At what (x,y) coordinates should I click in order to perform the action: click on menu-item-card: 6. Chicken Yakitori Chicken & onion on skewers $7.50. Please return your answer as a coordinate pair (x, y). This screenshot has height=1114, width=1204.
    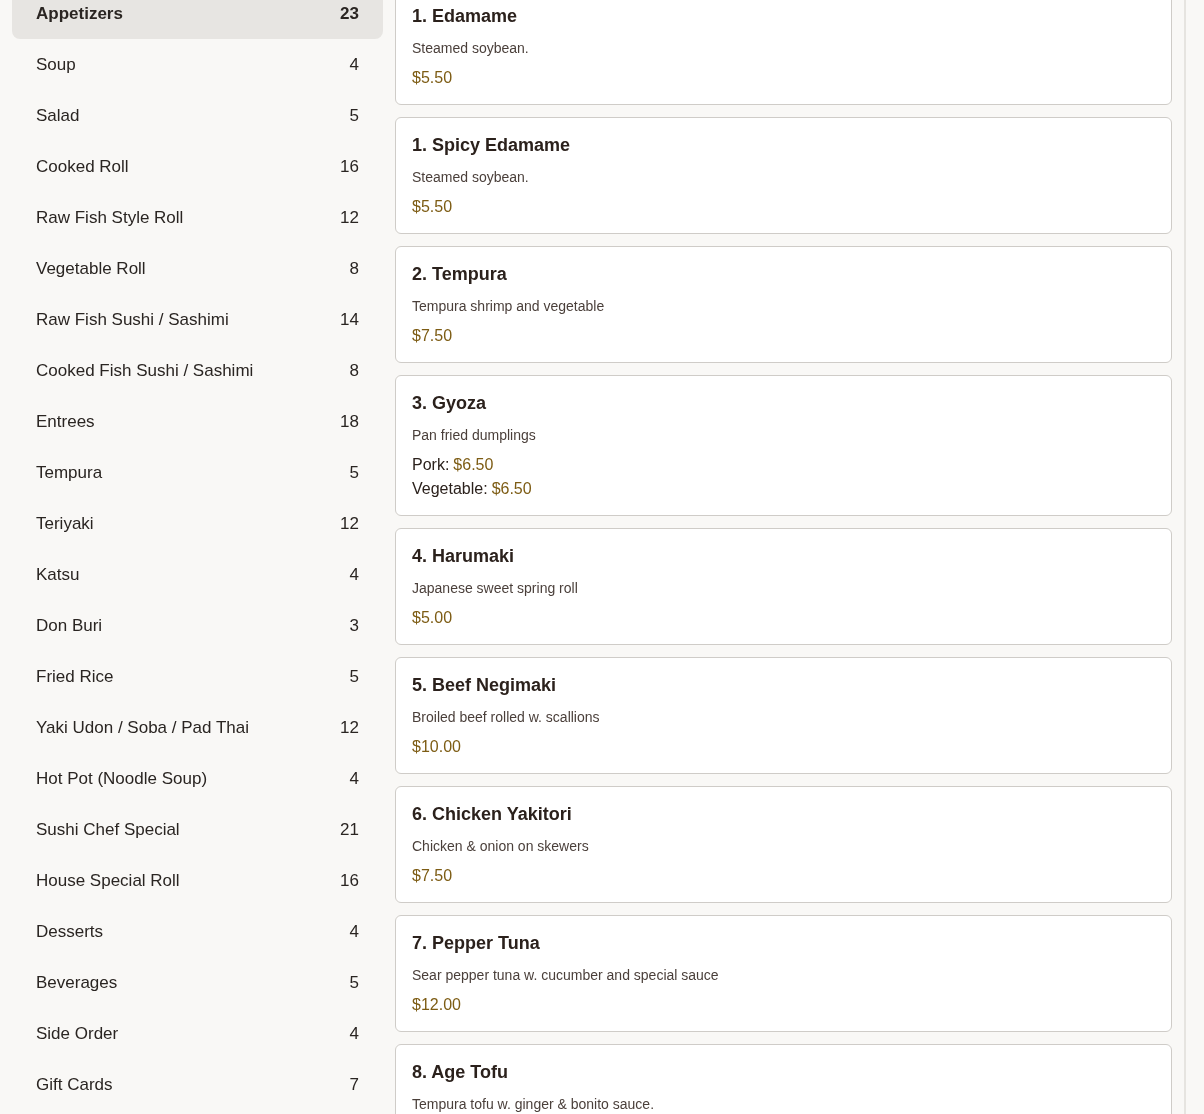
    Looking at the image, I should click on (783, 844).